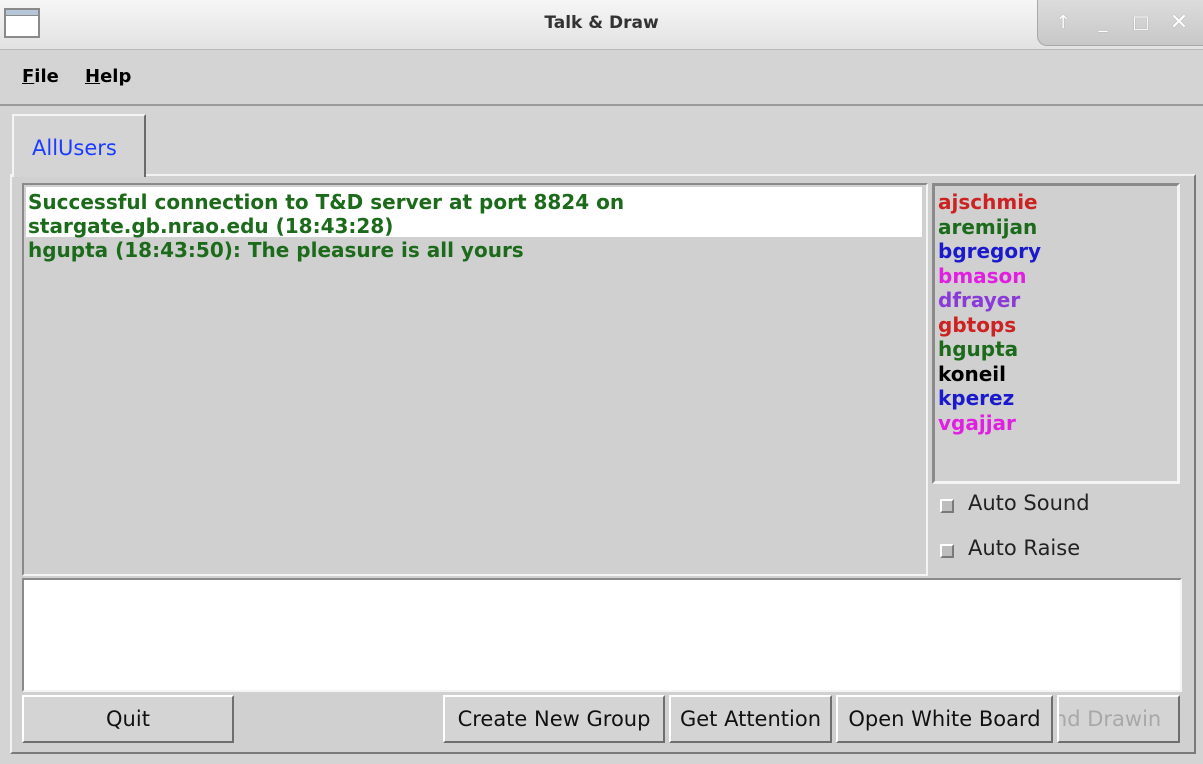 Image resolution: width=1203 pixels, height=764 pixels. Describe the element at coordinates (1029, 503) in the screenshot. I see `auto-sound-label: Auto Sound` at that location.